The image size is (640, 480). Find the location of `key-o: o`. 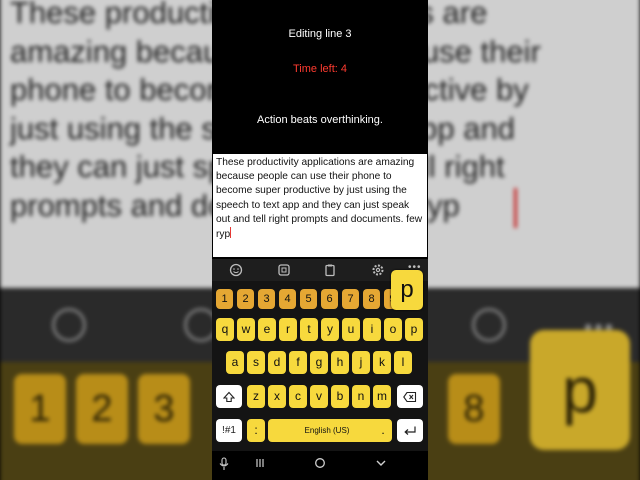

key-o: o is located at coordinates (393, 329).